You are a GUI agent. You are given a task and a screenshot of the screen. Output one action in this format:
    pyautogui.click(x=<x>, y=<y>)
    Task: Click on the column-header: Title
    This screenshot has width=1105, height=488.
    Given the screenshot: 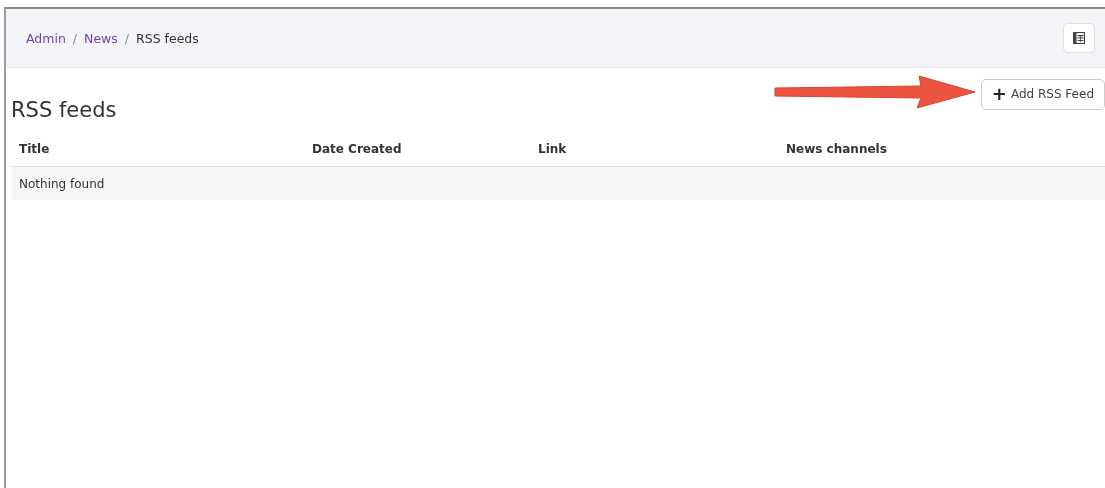 What is the action you would take?
    pyautogui.click(x=34, y=149)
    